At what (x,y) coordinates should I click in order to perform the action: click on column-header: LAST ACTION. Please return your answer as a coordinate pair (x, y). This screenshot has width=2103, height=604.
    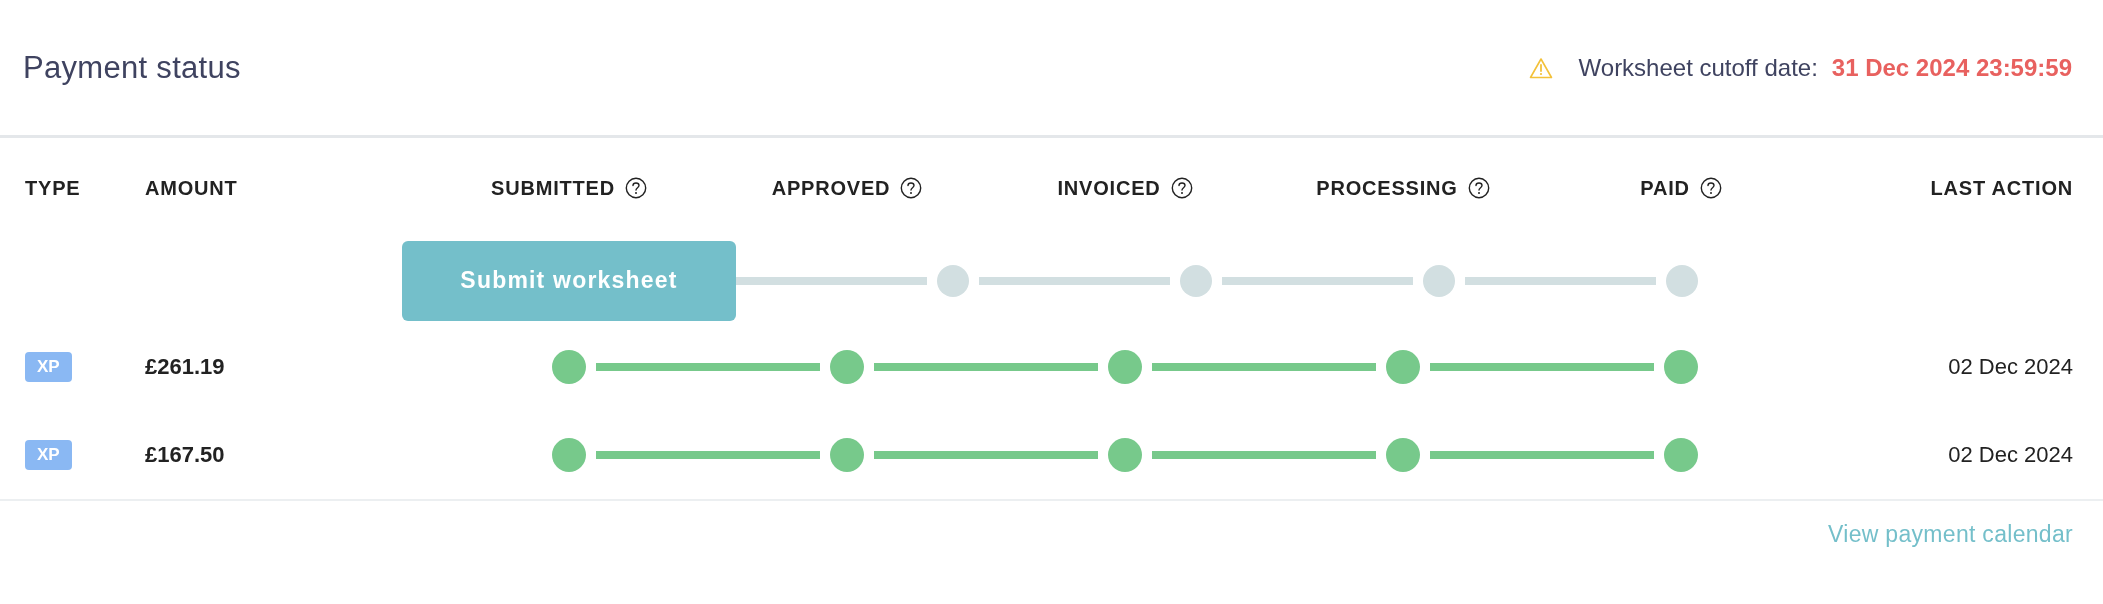
    Looking at the image, I should click on (2001, 188).